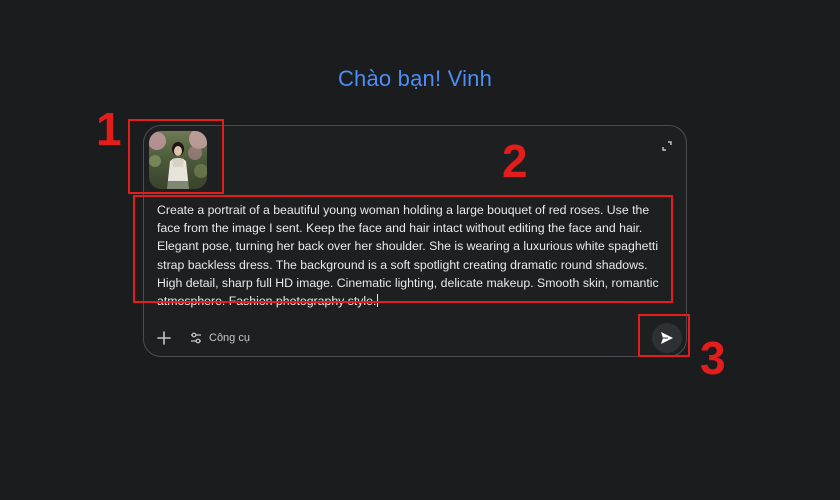 The image size is (840, 500). I want to click on tools-button: Công cụ, so click(219, 338).